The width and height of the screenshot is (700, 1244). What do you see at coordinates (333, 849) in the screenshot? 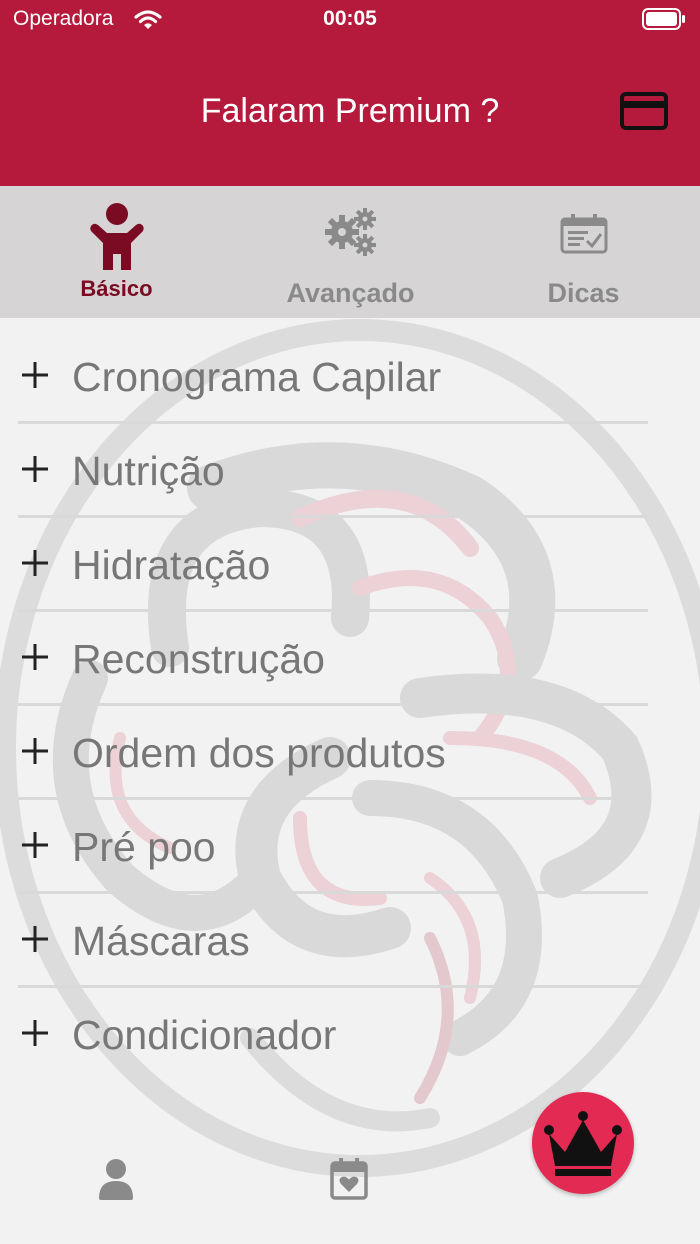
I see `list-item: Pré poo` at bounding box center [333, 849].